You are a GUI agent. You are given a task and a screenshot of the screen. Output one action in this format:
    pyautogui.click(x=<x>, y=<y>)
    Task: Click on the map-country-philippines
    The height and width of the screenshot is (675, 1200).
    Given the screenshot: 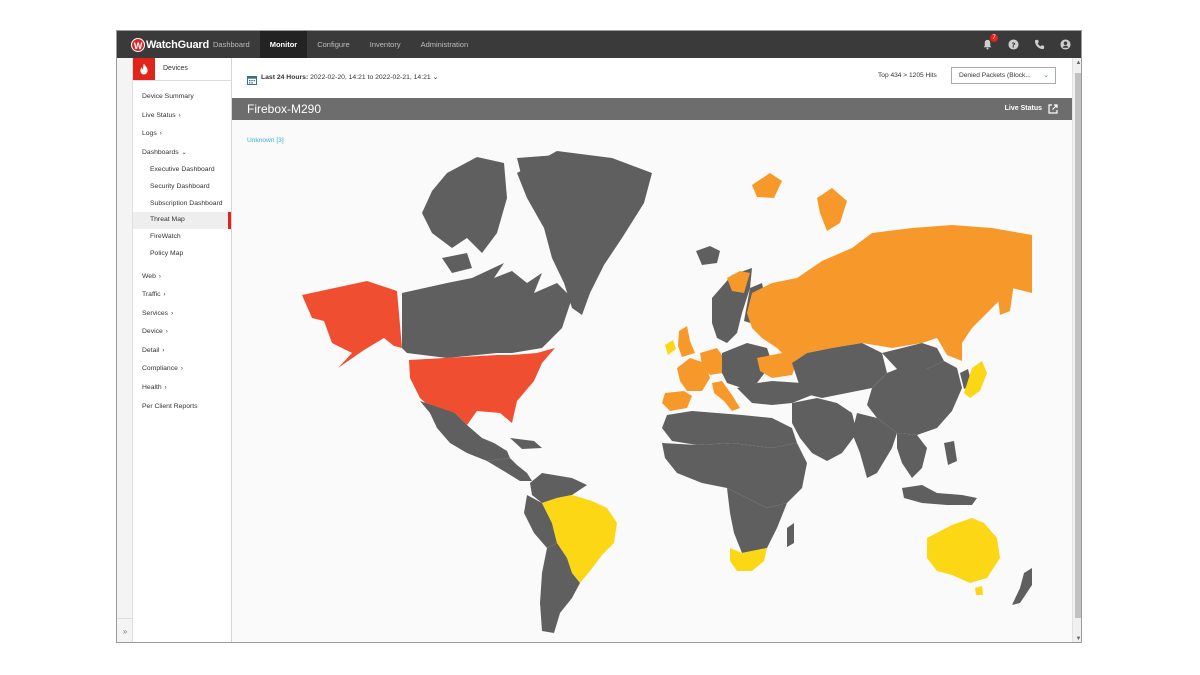 What is the action you would take?
    pyautogui.click(x=950, y=453)
    